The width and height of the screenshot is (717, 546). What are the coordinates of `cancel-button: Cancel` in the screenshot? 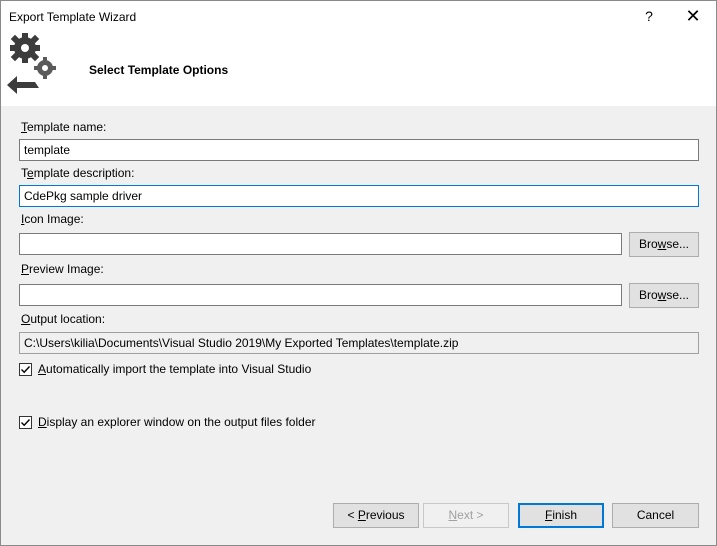 It's located at (655, 515).